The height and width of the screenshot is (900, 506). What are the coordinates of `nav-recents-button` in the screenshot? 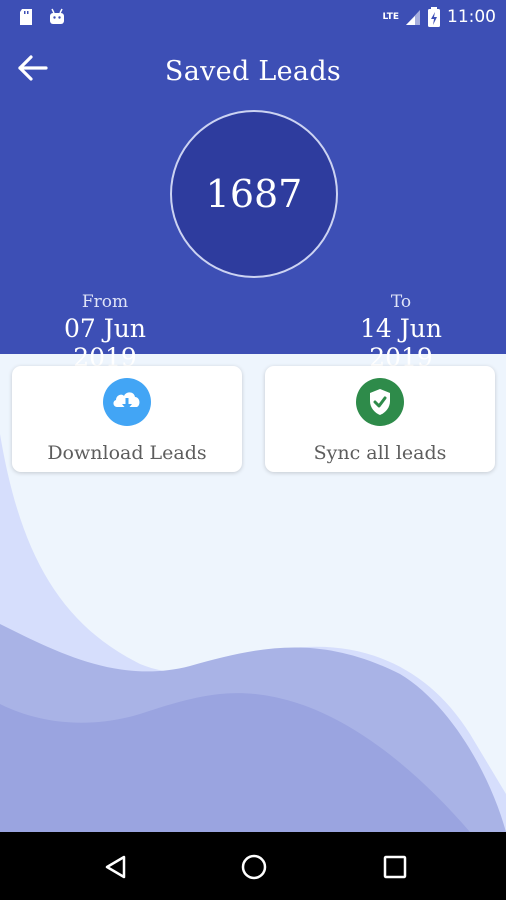 It's located at (395, 867).